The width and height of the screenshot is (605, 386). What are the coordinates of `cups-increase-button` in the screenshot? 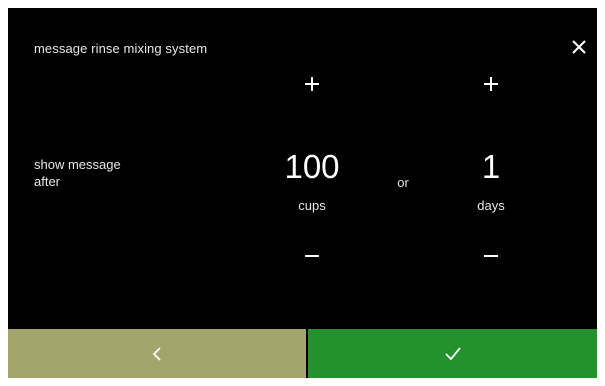 It's located at (312, 84).